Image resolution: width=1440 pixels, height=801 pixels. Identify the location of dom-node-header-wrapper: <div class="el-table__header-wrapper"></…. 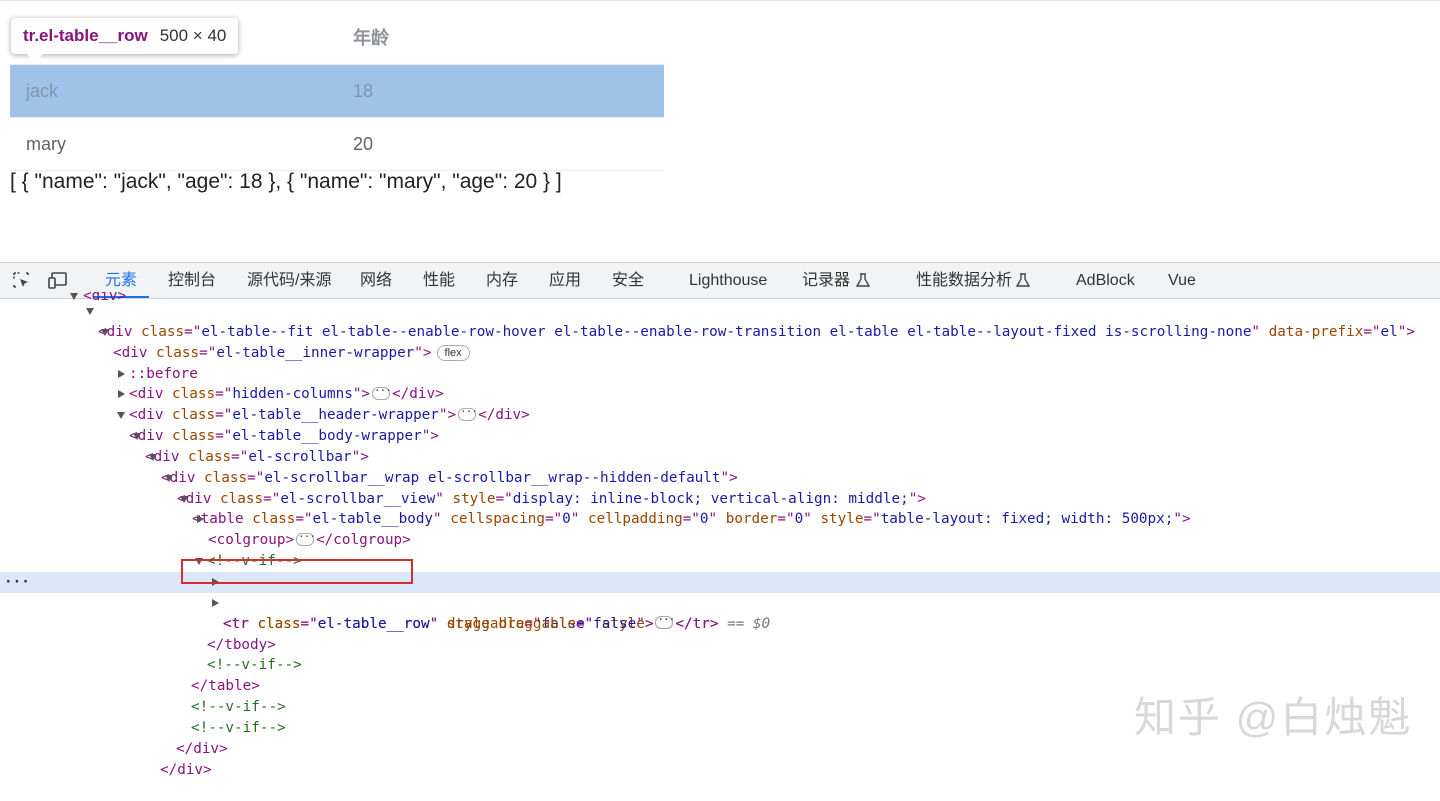
(720, 403).